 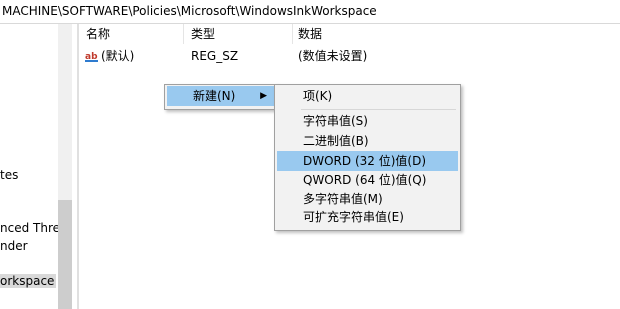 I want to click on menu-item-label: 多字符串值(M), so click(x=343, y=199).